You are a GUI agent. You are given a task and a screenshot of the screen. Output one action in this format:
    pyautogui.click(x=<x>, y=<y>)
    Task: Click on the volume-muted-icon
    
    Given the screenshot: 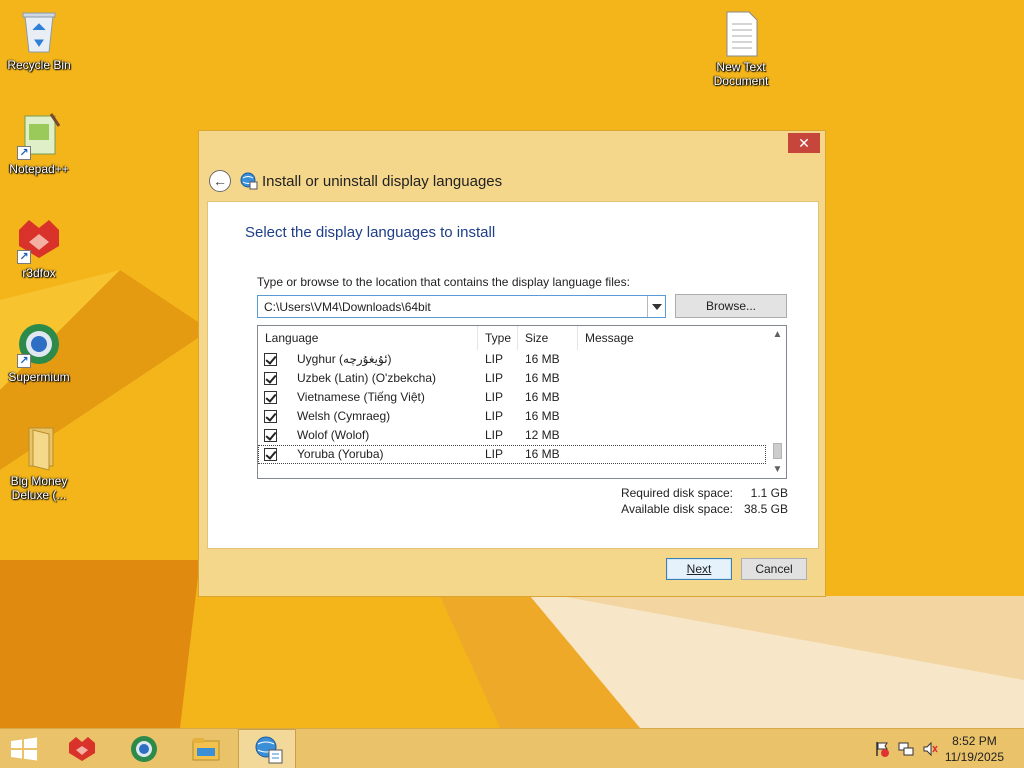 What is the action you would take?
    pyautogui.click(x=930, y=749)
    